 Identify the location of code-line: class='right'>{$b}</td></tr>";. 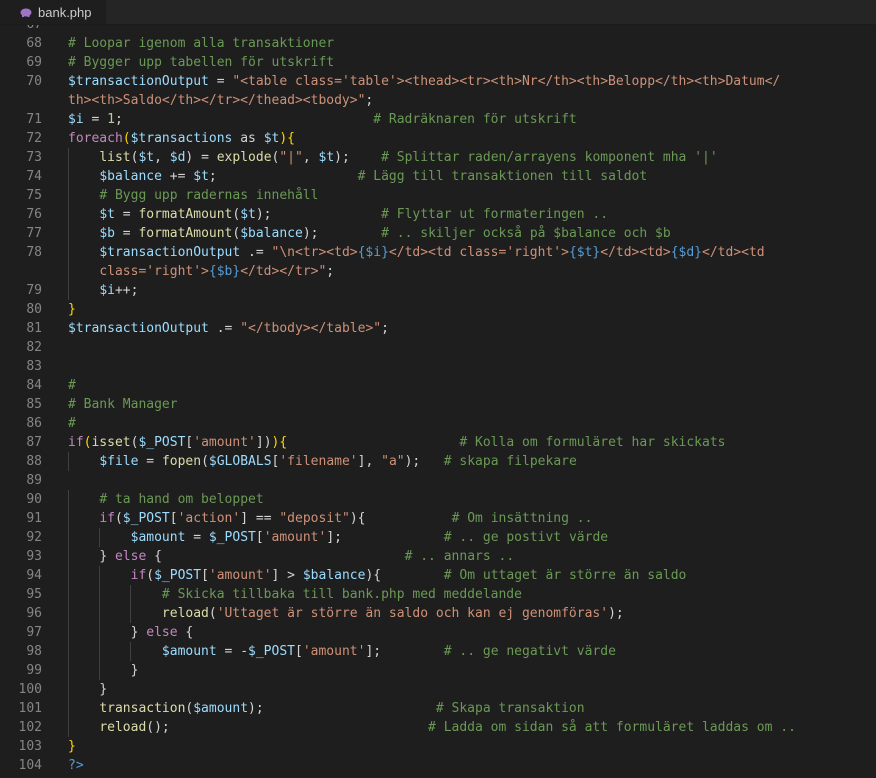
(438, 271).